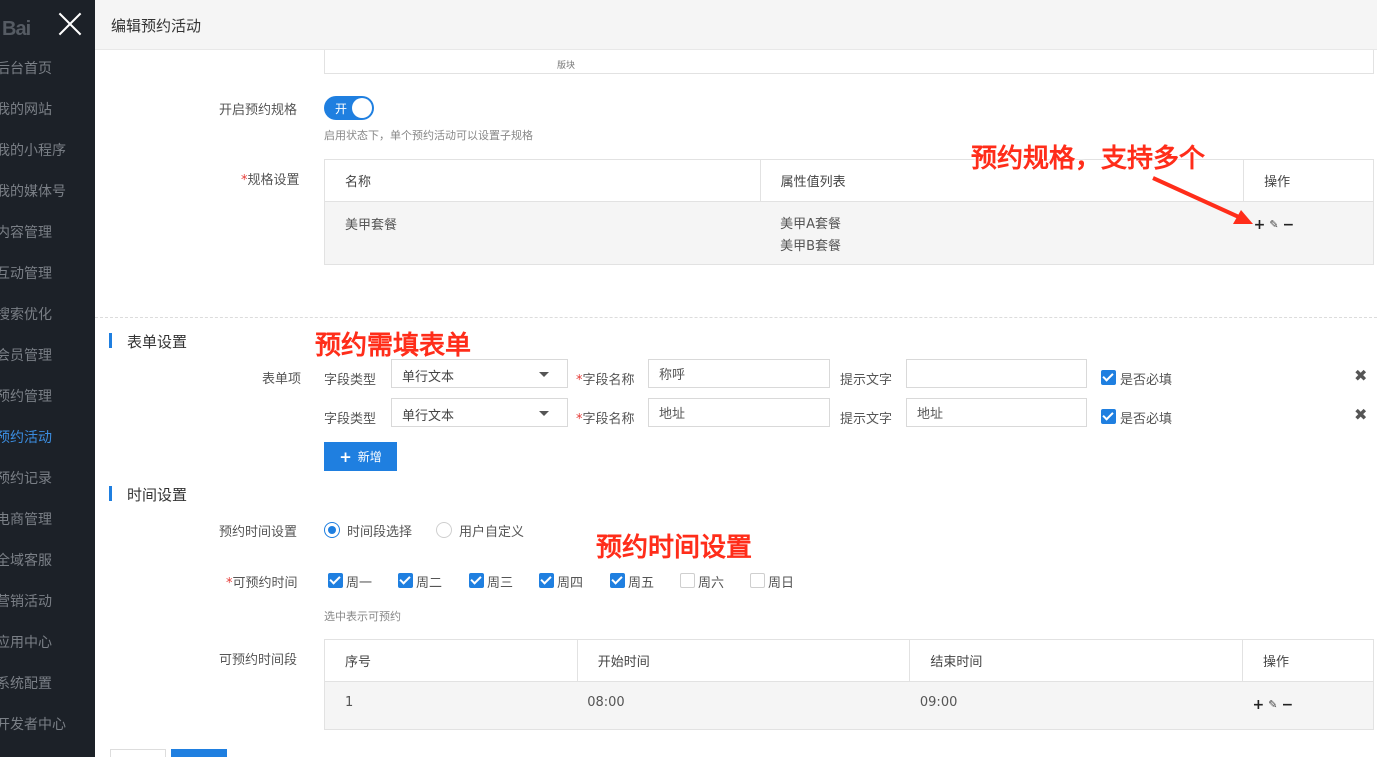  I want to click on table-row: 1 08:00 09:00 + ✎ −, so click(849, 705).